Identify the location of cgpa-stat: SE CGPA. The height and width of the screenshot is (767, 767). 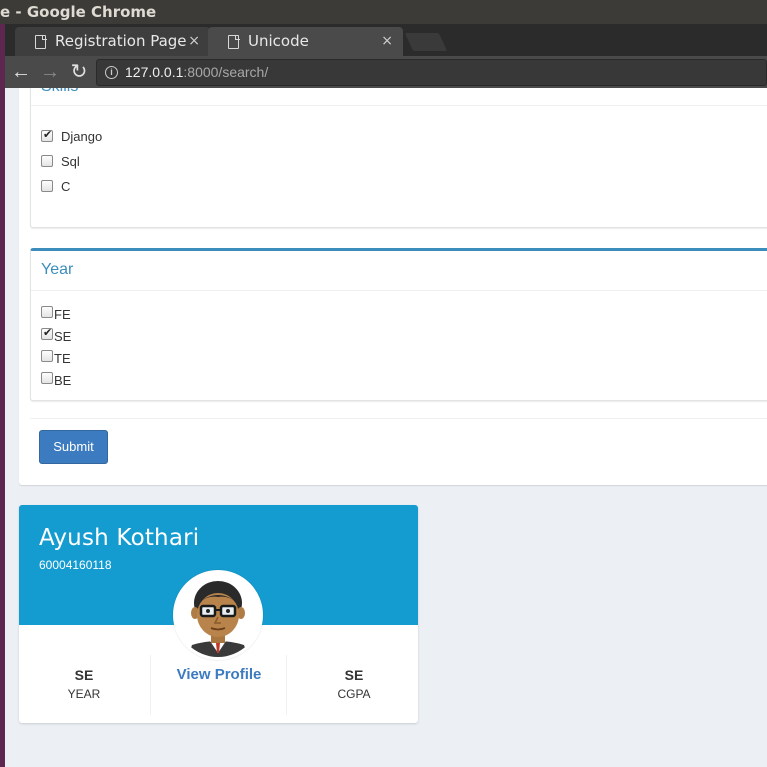
(354, 685).